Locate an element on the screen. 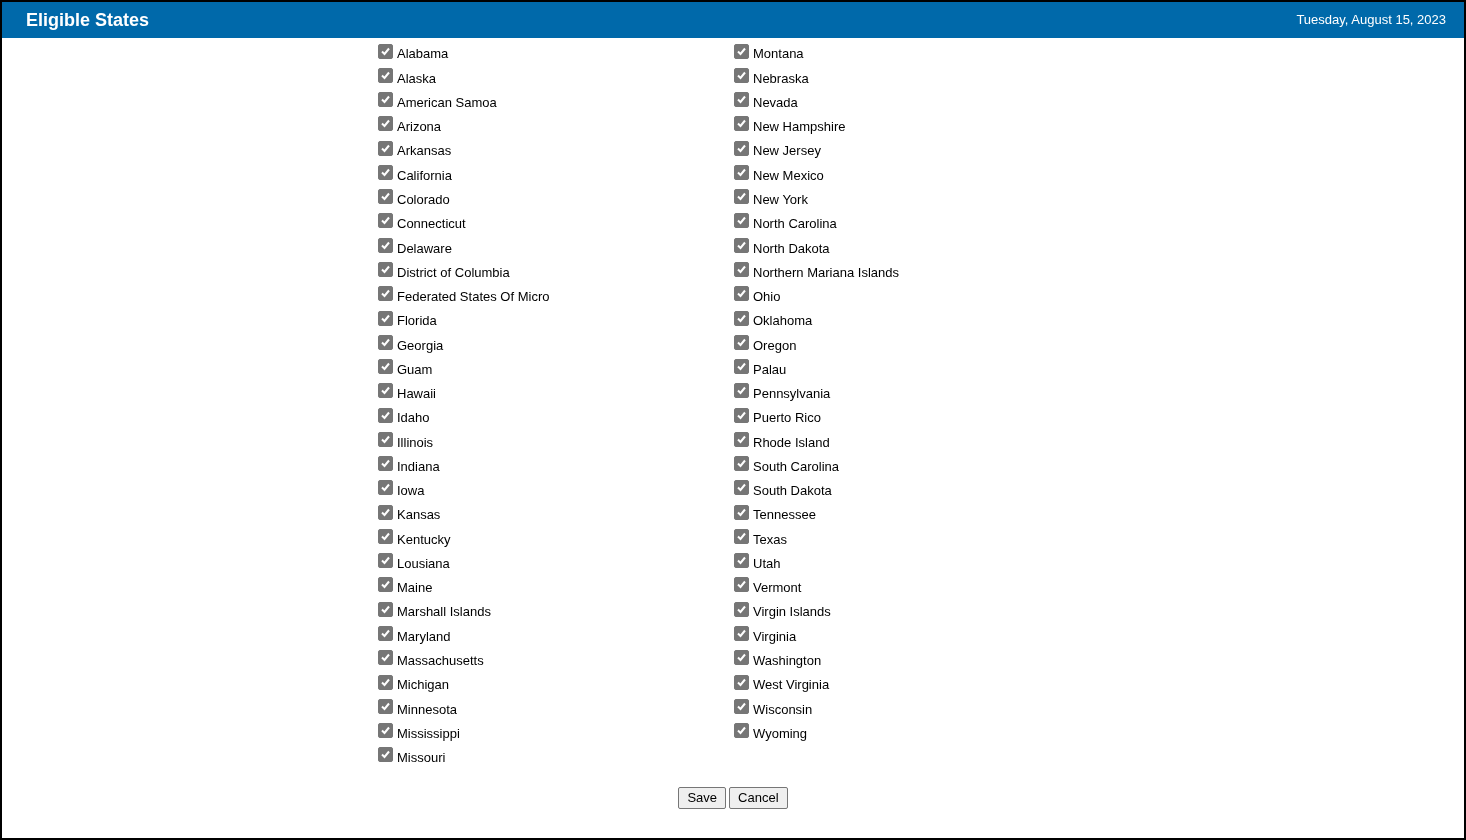  state-label: North Dakota is located at coordinates (791, 248).